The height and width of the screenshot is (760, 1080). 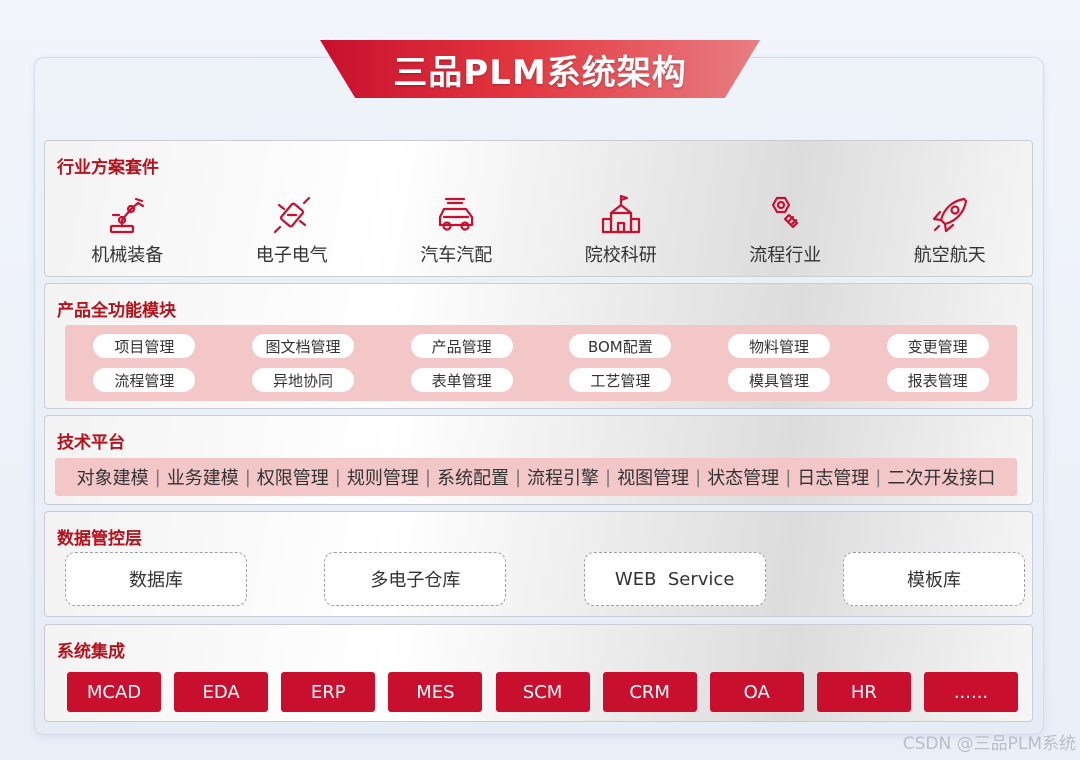 What do you see at coordinates (472, 478) in the screenshot?
I see `tech-item: 系统配置` at bounding box center [472, 478].